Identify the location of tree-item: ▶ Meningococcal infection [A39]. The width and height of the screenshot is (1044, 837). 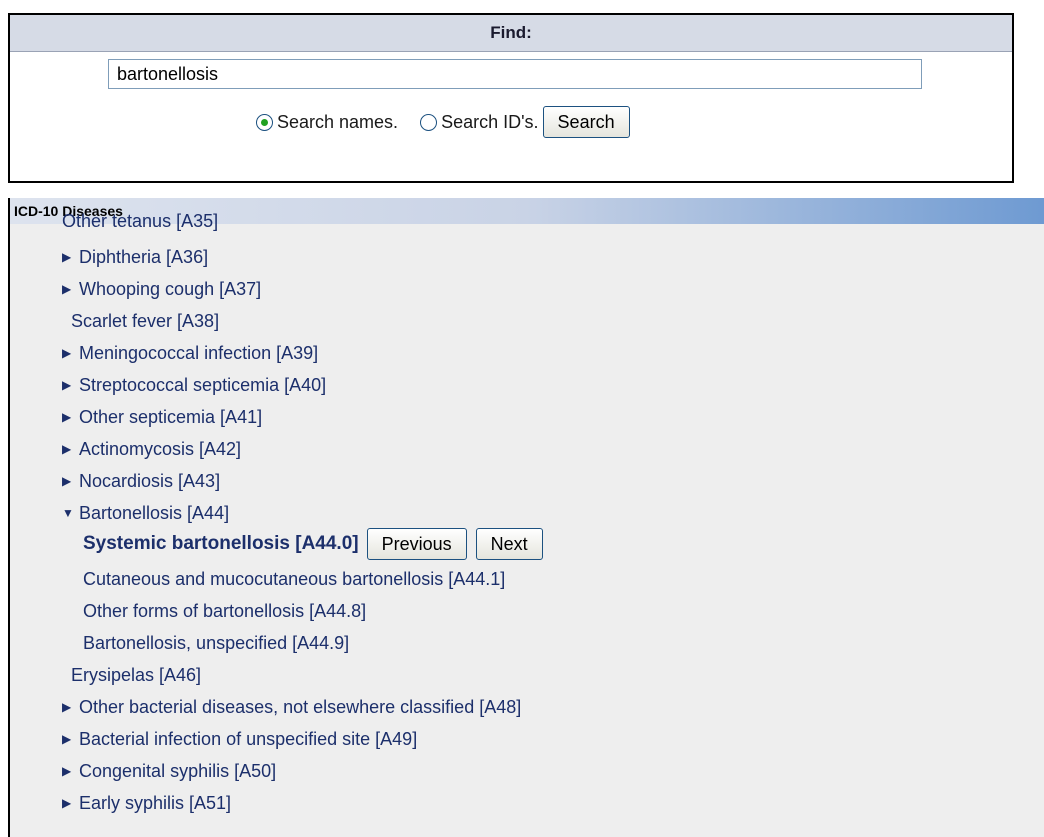
(190, 353).